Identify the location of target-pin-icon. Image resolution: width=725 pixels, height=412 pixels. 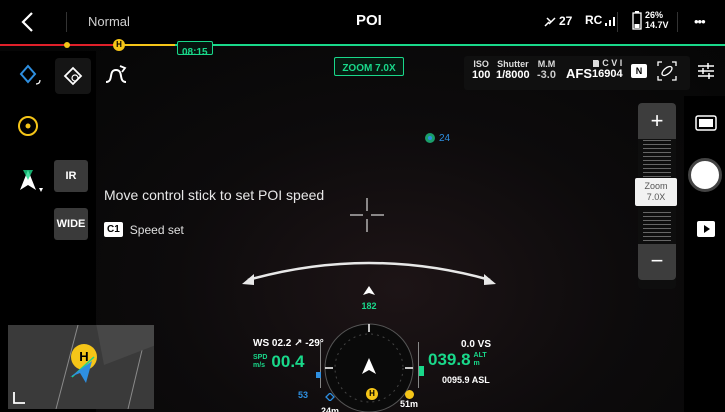
(430, 138).